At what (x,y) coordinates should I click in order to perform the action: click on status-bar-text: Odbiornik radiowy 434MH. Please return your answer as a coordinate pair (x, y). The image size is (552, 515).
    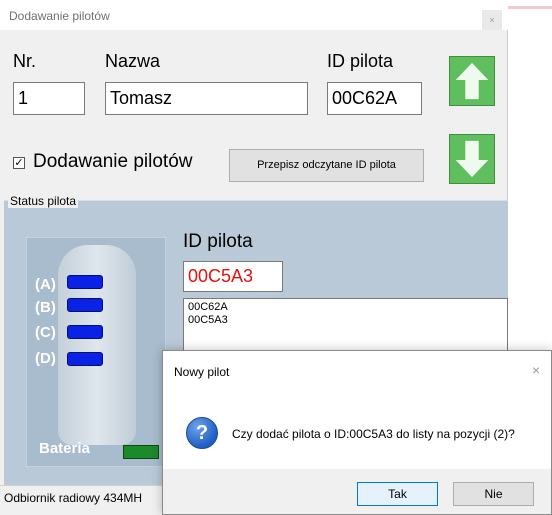
    Looking at the image, I should click on (73, 498).